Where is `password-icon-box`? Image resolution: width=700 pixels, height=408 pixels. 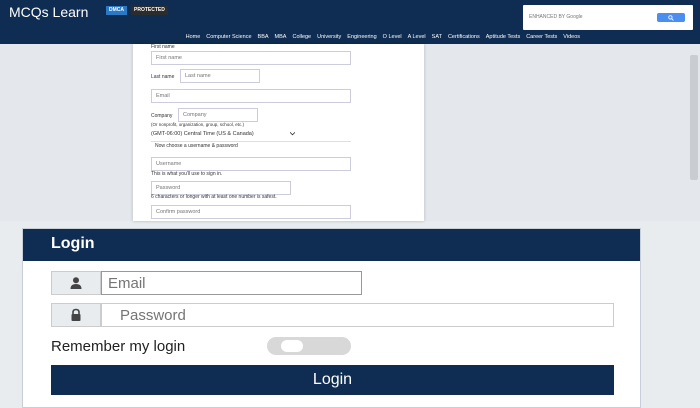
password-icon-box is located at coordinates (76, 315).